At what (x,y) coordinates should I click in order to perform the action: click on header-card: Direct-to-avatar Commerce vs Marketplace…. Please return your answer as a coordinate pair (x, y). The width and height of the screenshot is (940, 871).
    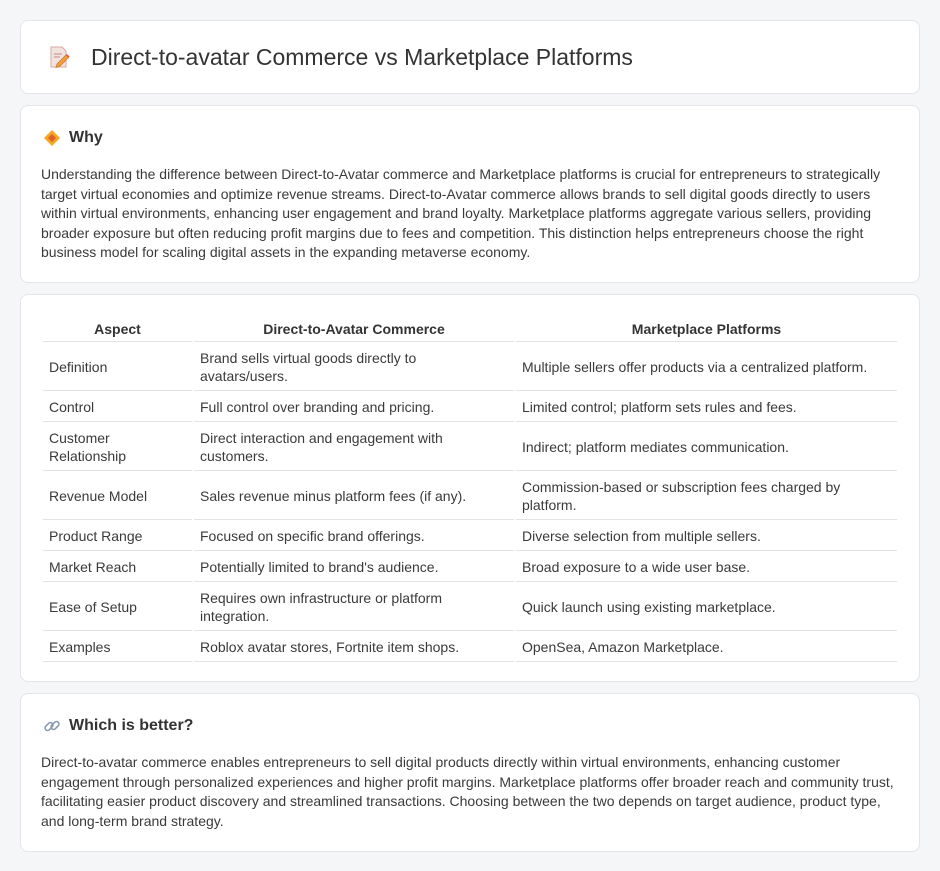
    Looking at the image, I should click on (470, 57).